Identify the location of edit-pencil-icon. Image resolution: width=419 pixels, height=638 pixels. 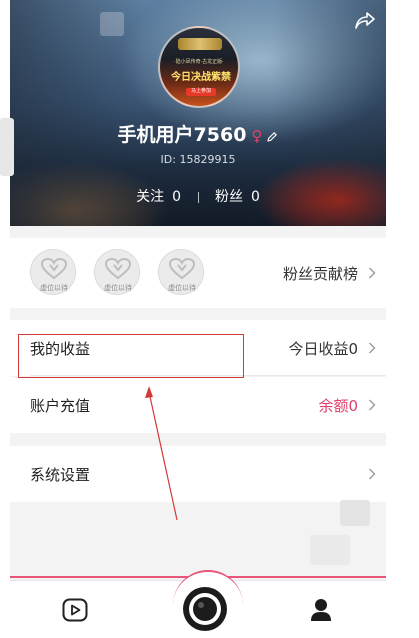
(272, 137).